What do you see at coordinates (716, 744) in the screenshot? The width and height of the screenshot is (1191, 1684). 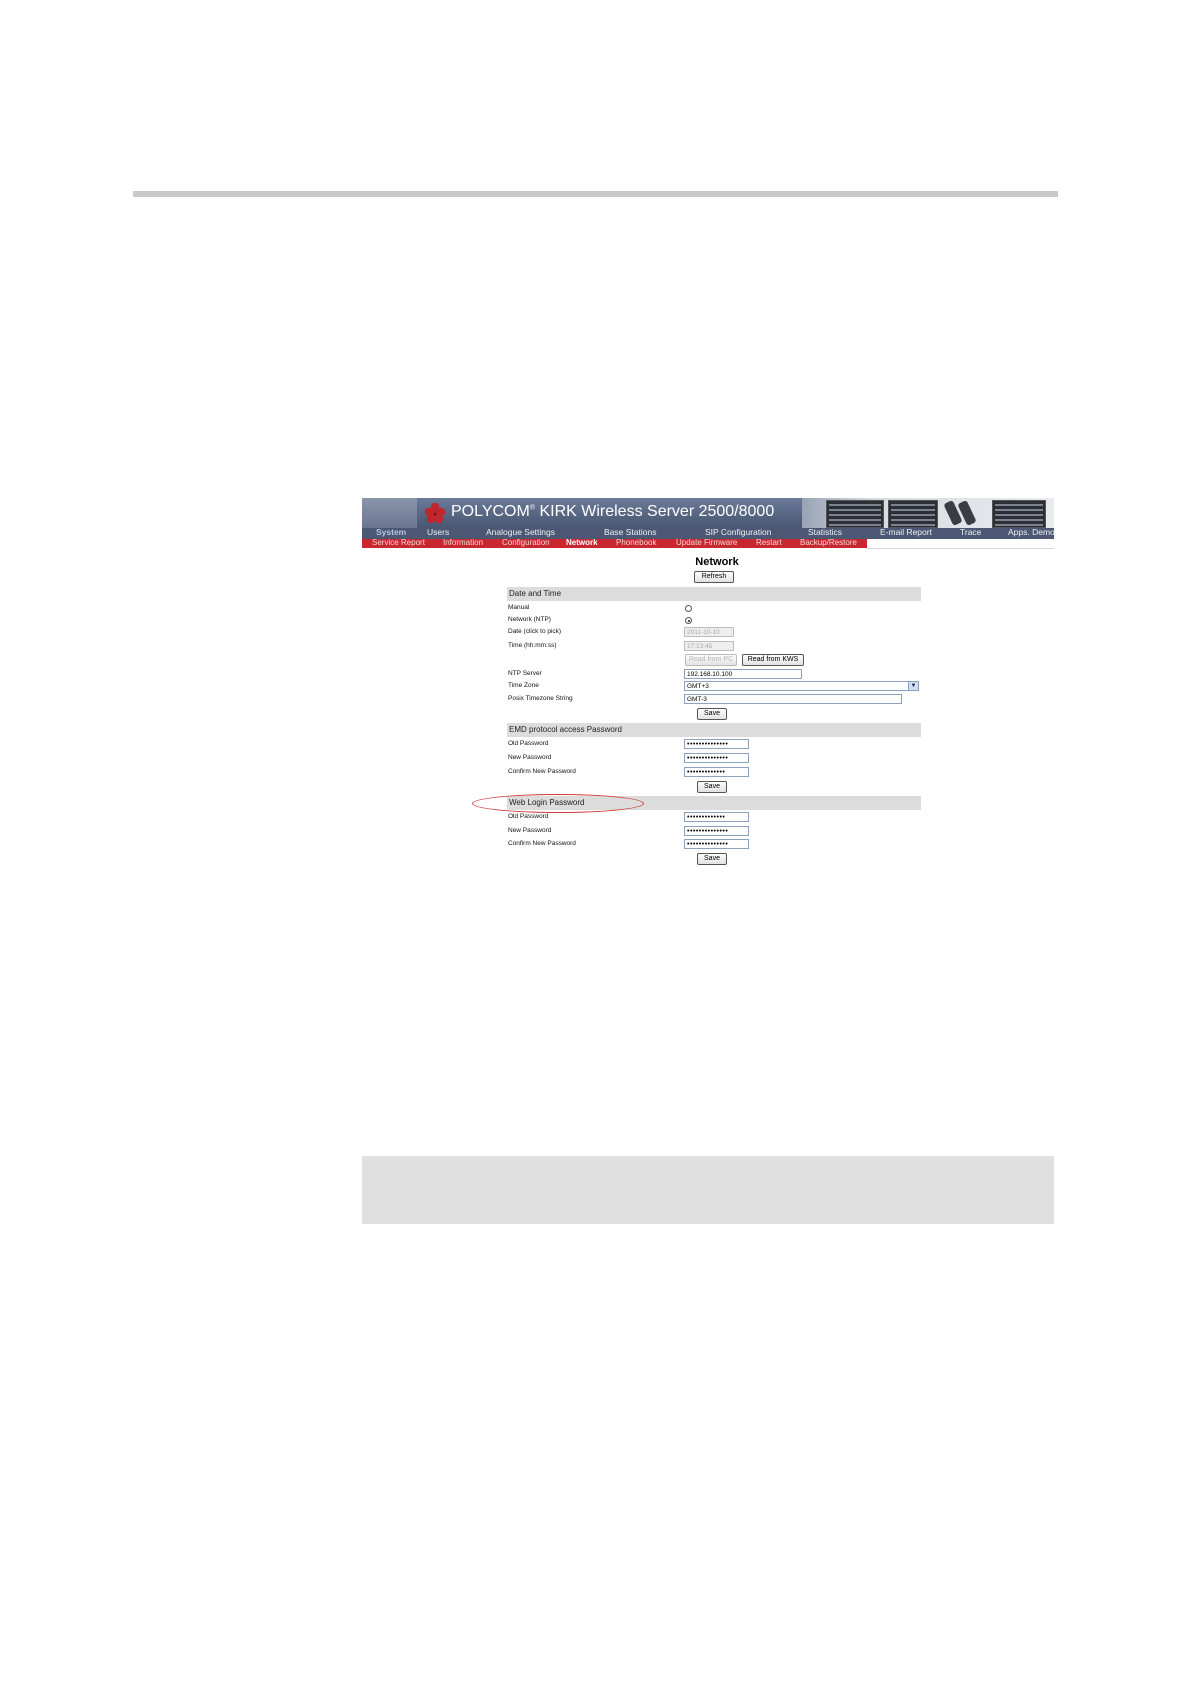 I see `emd-old-password-input: ••••••••••••••` at bounding box center [716, 744].